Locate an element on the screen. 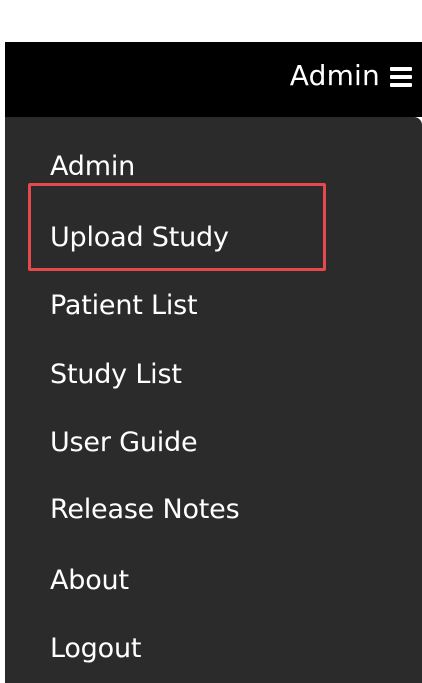  user-menu-toggle: Admin is located at coordinates (351, 76).